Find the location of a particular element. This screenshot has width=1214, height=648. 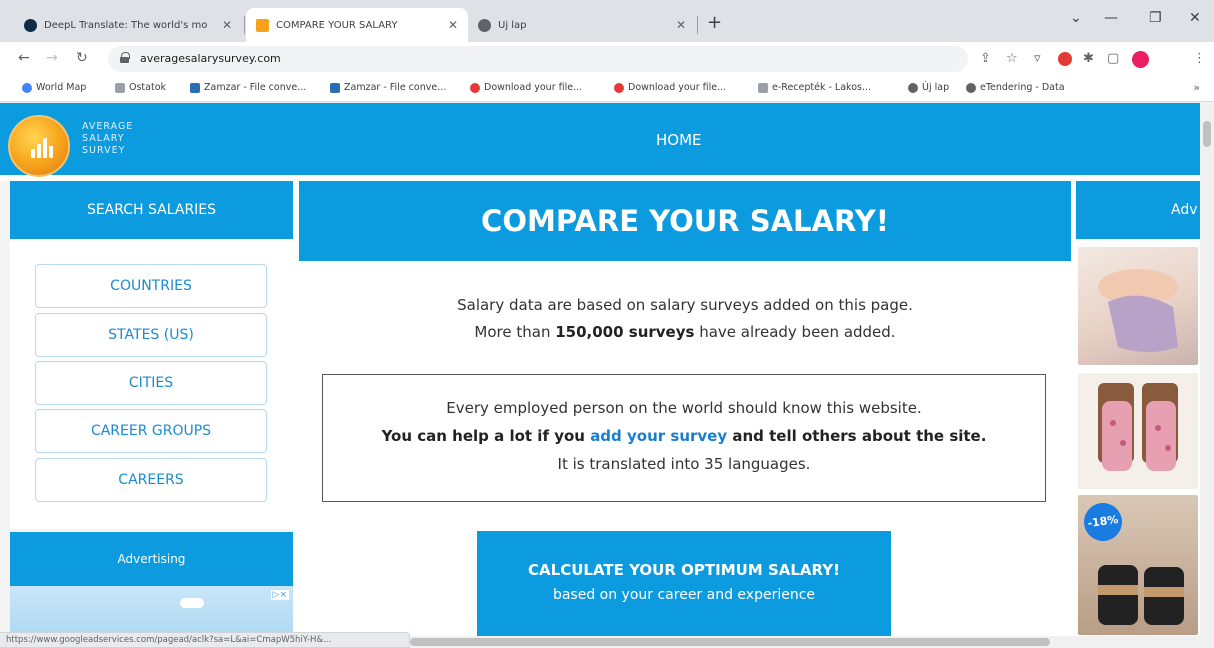

new-tab-button: + is located at coordinates (714, 22).